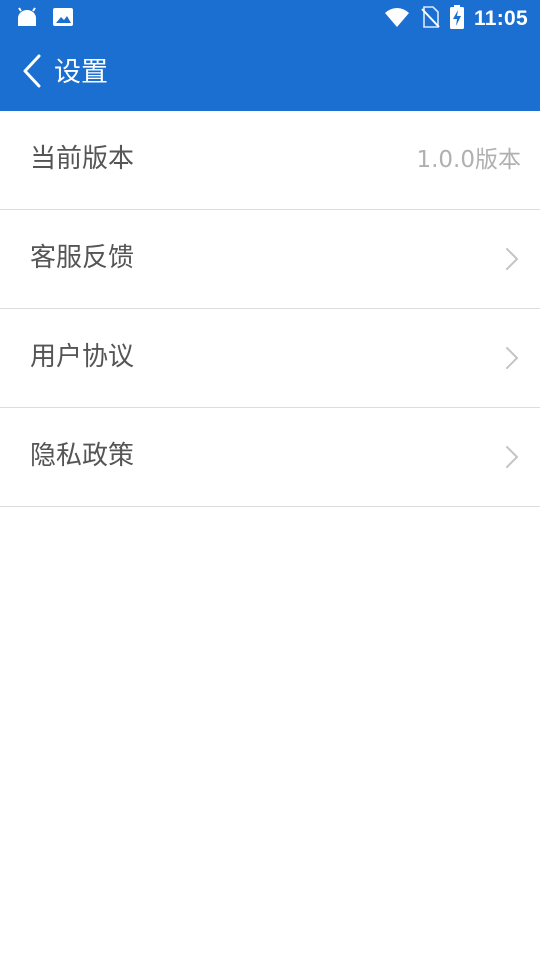 The image size is (540, 960). What do you see at coordinates (81, 72) in the screenshot?
I see `page-title: 设置` at bounding box center [81, 72].